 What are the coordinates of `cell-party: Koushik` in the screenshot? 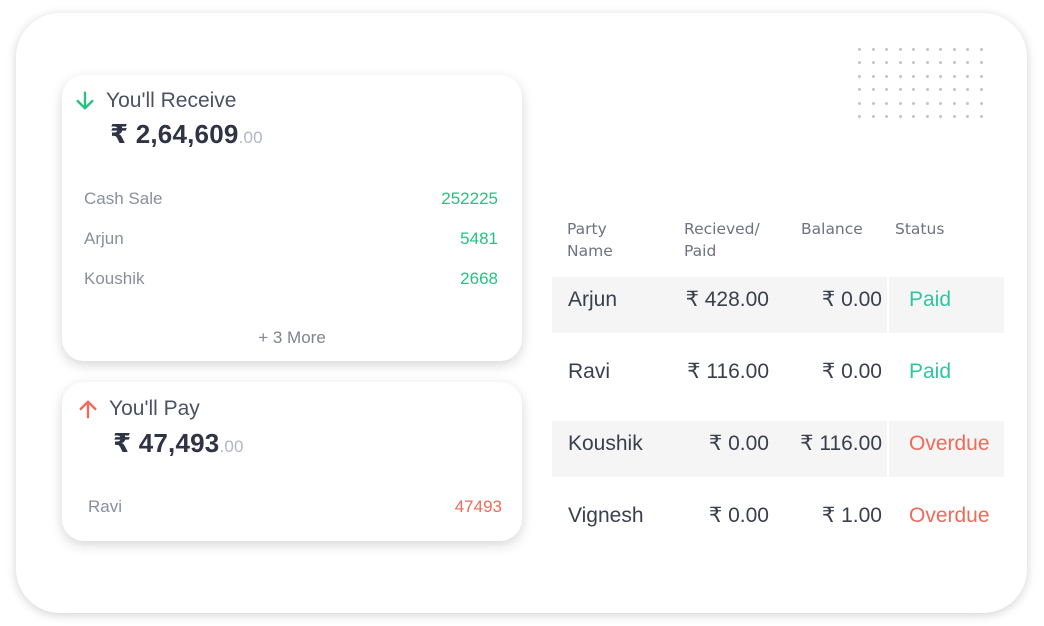 It's located at (605, 443).